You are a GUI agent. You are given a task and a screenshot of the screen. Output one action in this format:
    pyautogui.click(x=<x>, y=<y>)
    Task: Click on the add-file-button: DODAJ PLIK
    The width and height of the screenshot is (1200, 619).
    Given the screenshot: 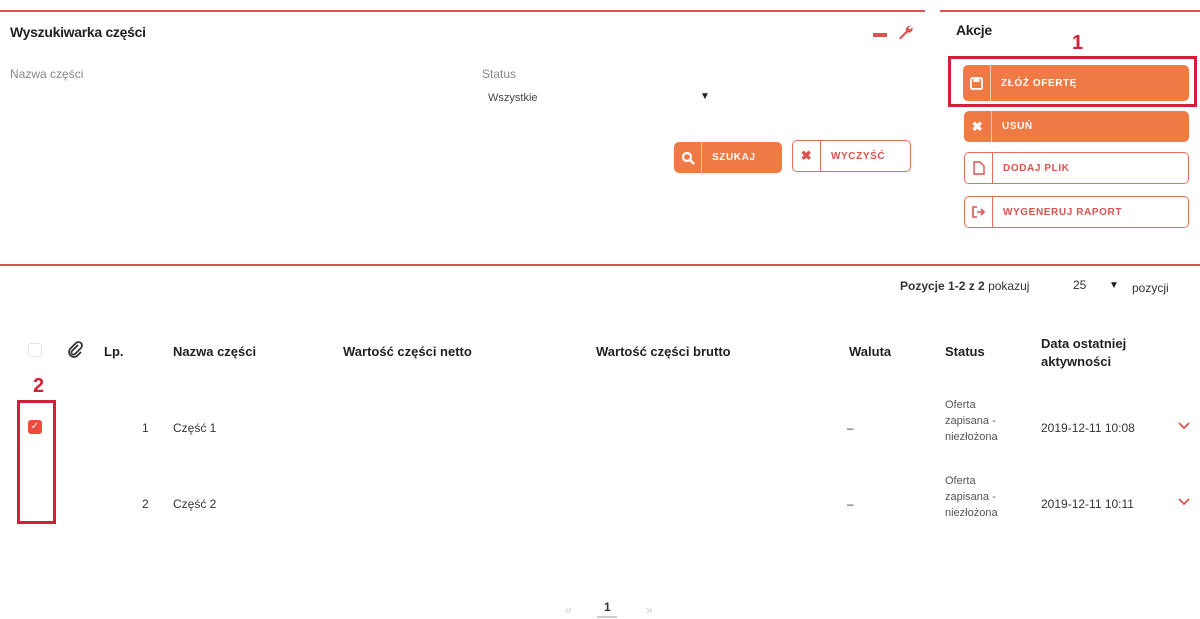 What is the action you would take?
    pyautogui.click(x=1076, y=168)
    